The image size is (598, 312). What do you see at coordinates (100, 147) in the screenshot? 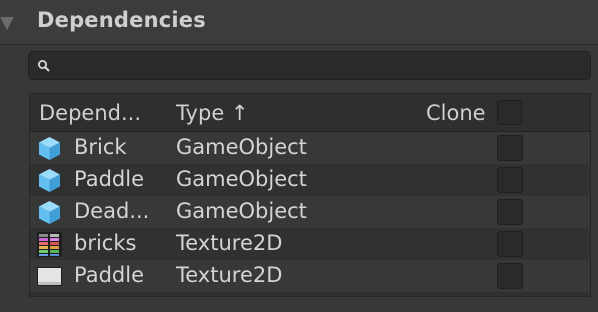
I see `row-dependency-name: Brick` at bounding box center [100, 147].